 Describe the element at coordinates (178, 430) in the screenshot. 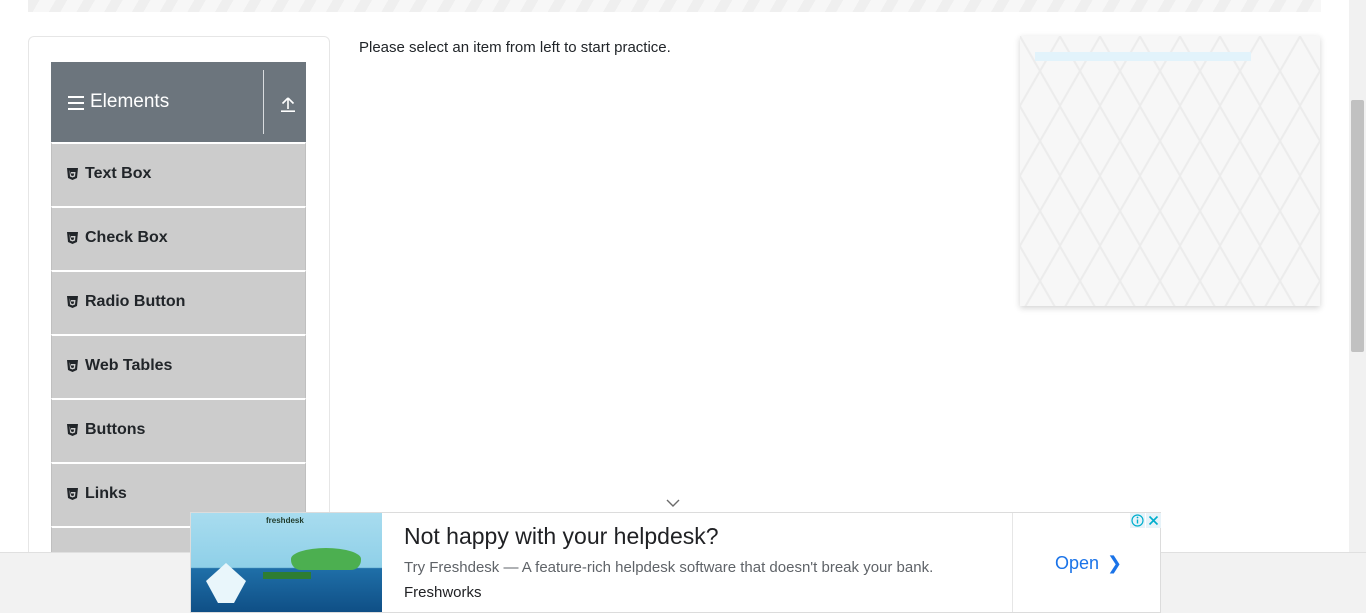

I see `menu-item-buttons: Buttons` at that location.